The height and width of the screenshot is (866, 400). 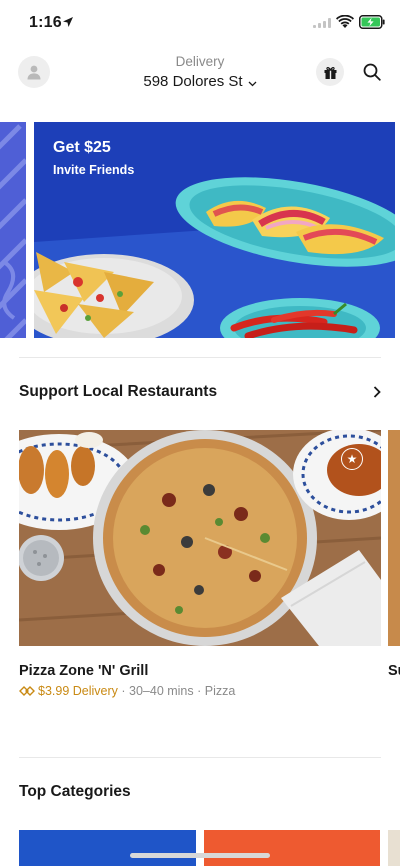 I want to click on promo-card-previous, so click(x=13, y=230).